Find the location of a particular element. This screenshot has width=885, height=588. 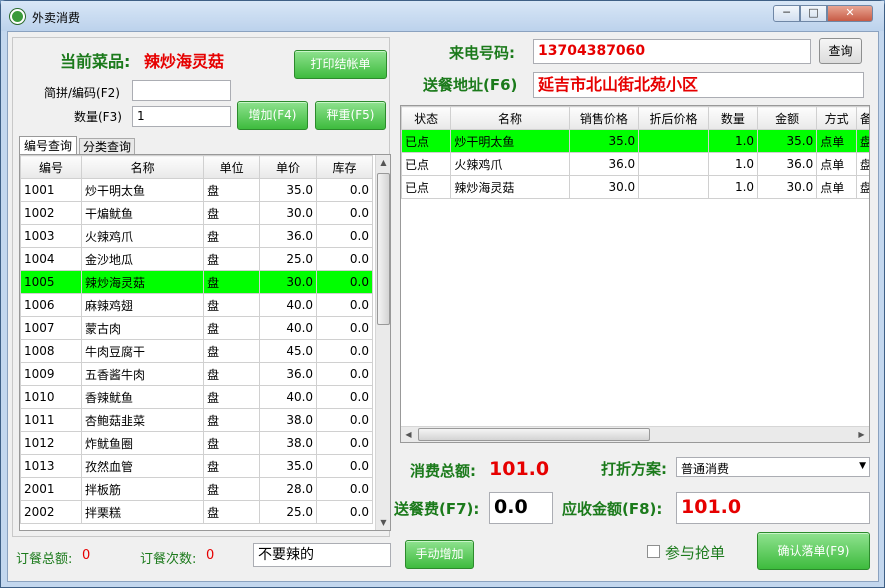

left-table-row: 2001 拌板筋盘 28.0 0.0 is located at coordinates (196, 489).